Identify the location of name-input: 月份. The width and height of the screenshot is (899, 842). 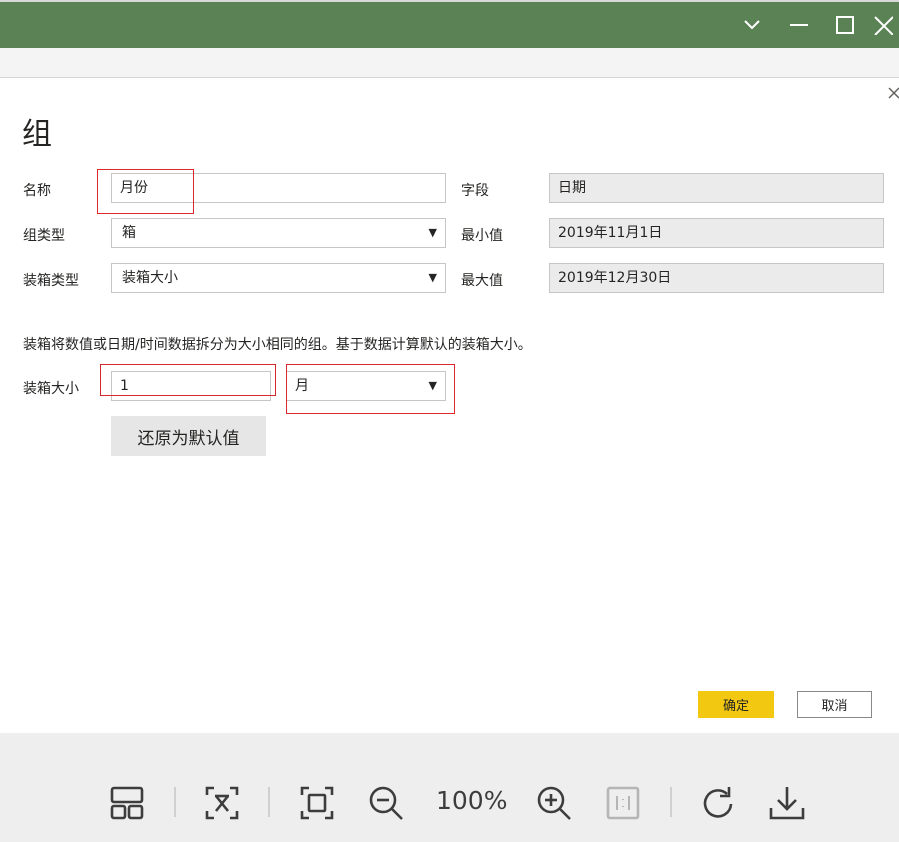
(278, 188).